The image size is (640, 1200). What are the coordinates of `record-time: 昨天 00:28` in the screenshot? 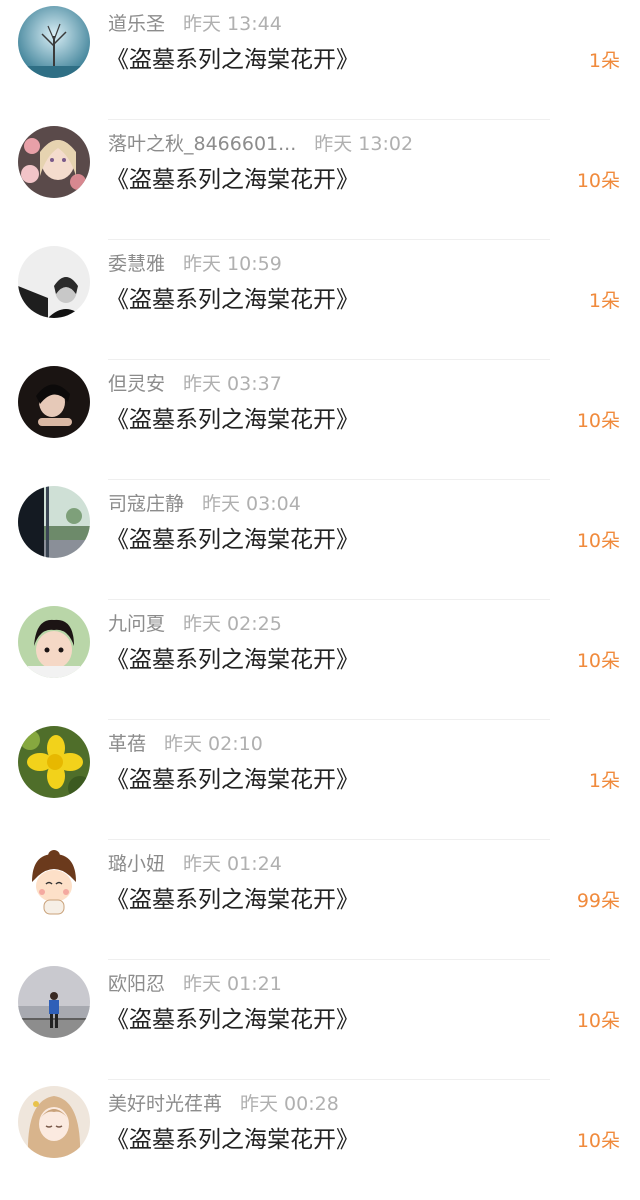 It's located at (289, 1104).